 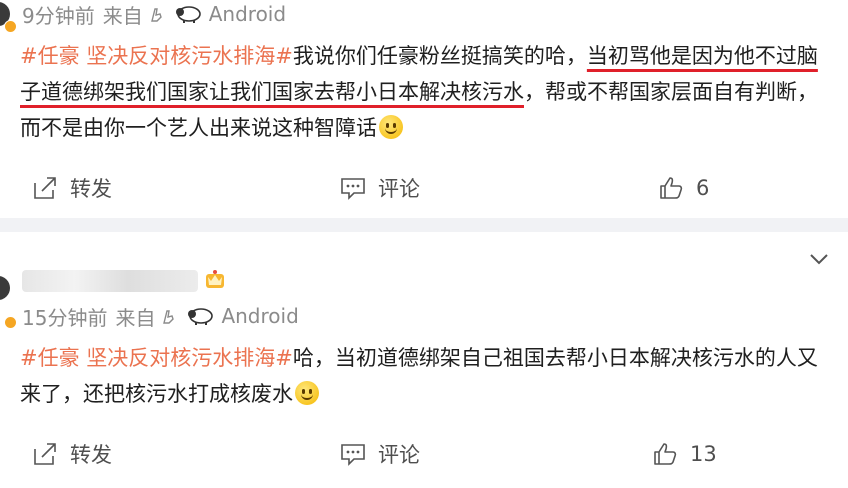 I want to click on like-count: 13, so click(x=703, y=454).